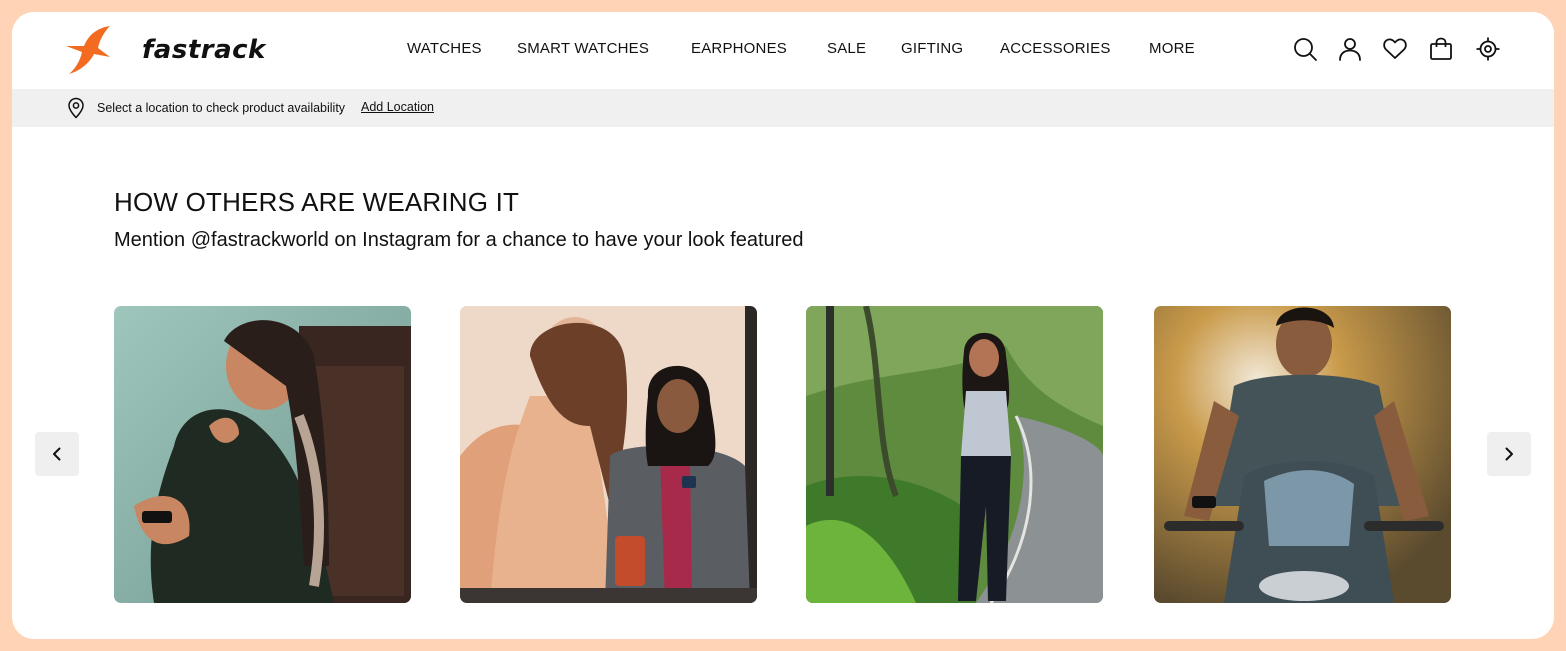  I want to click on carousel-next-button, so click(1509, 454).